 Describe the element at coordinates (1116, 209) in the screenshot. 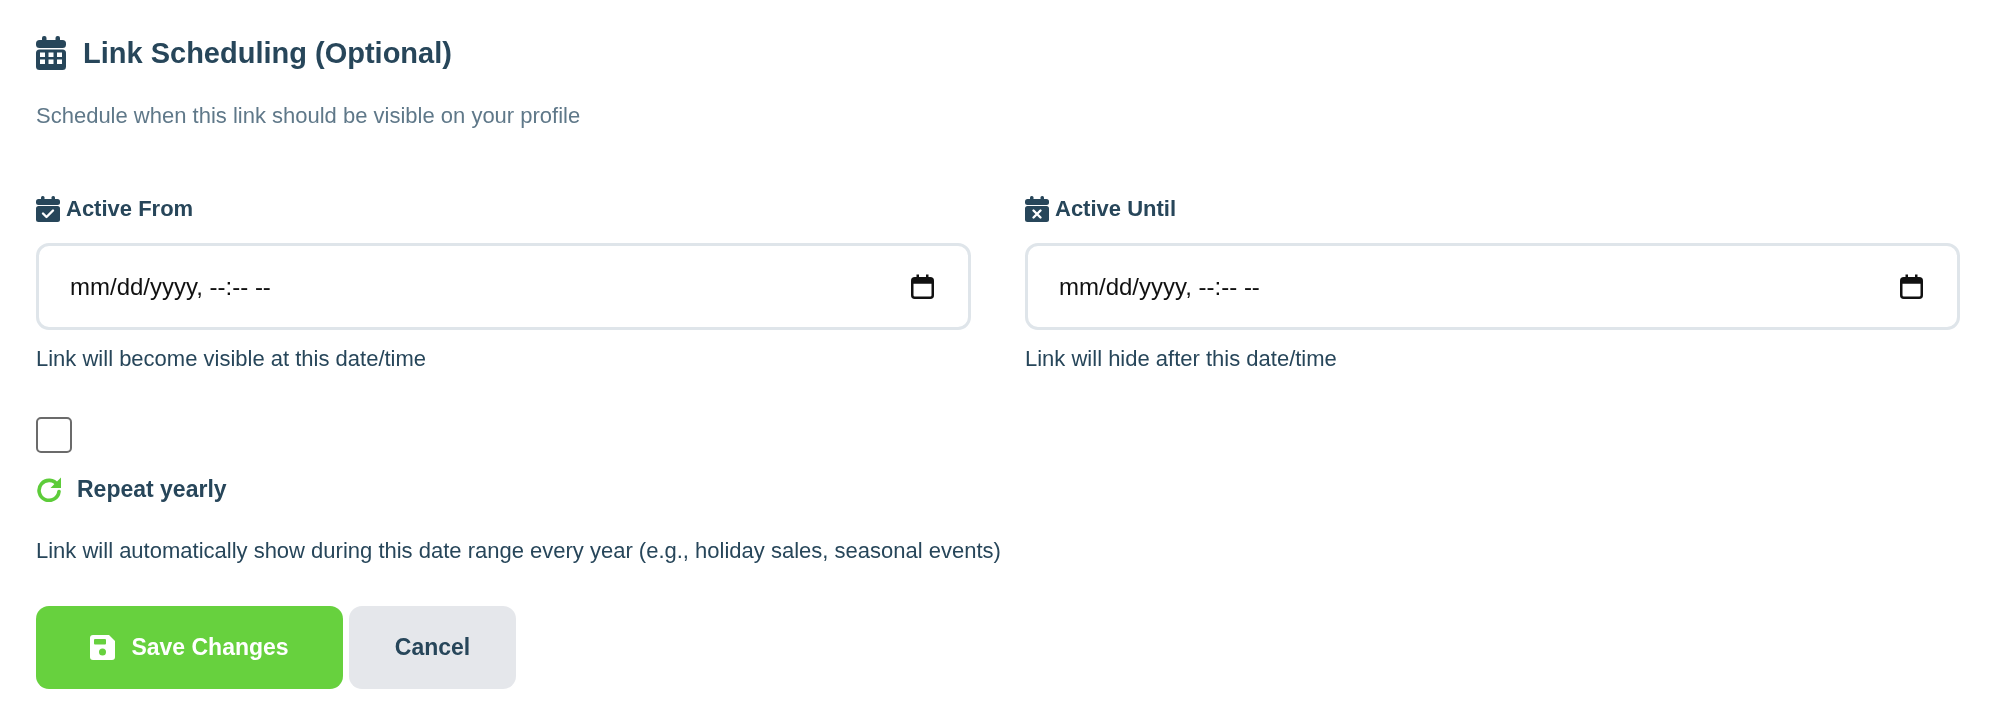

I see `field-label: Active Until` at that location.